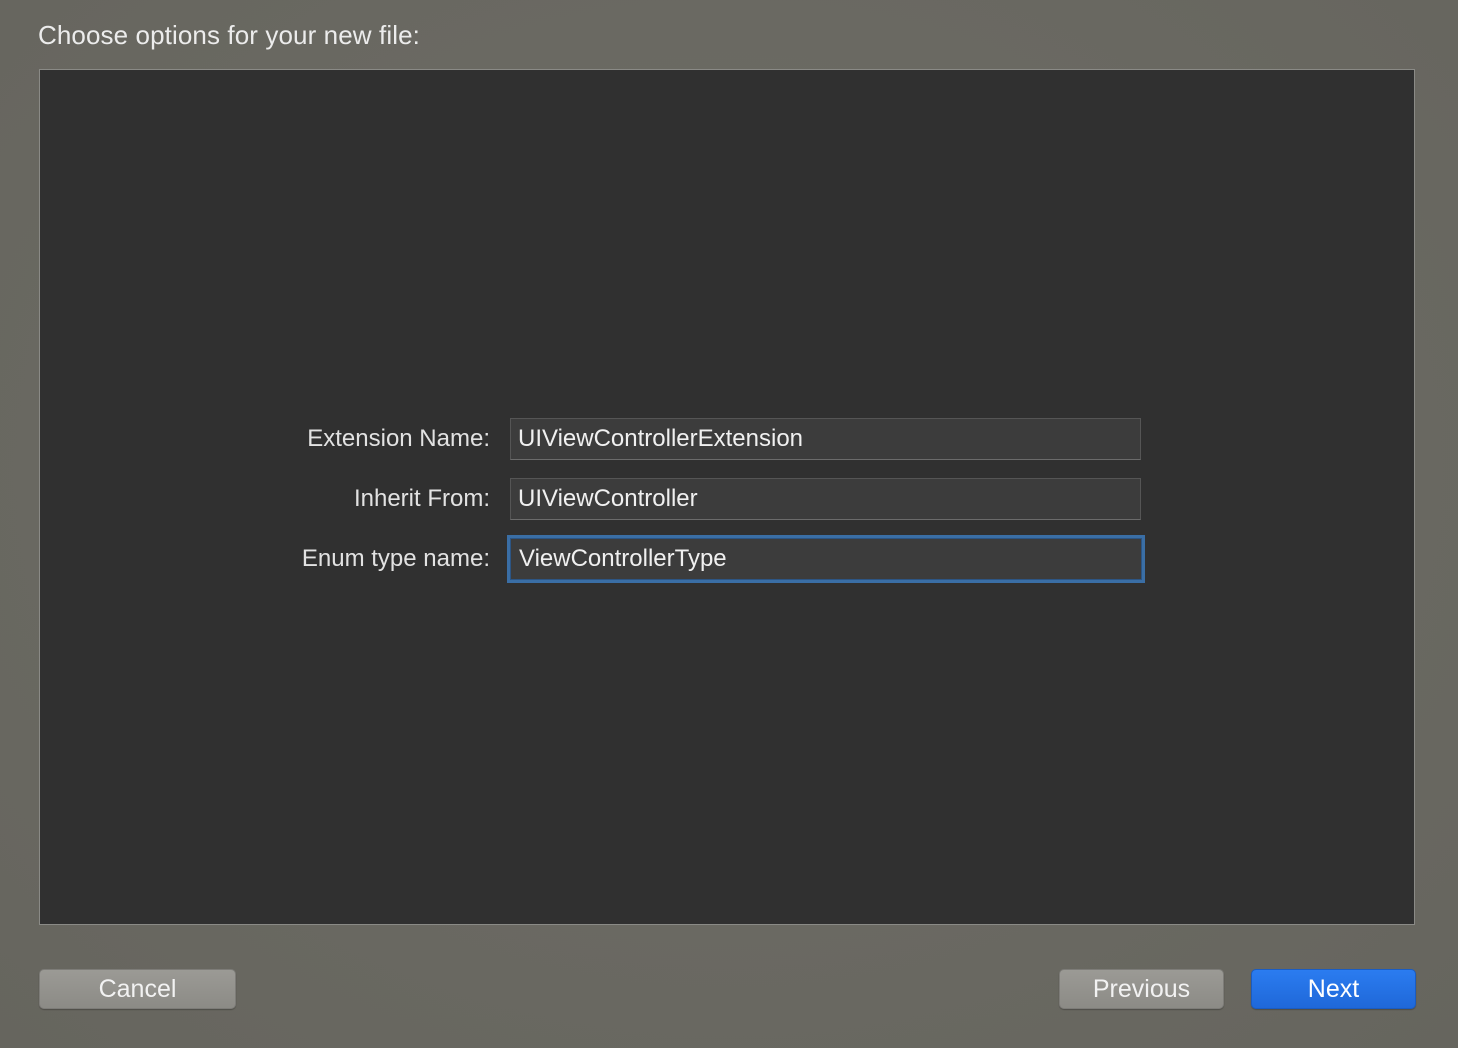 The height and width of the screenshot is (1048, 1458). What do you see at coordinates (421, 498) in the screenshot?
I see `inherit-from-label: Inherit From:` at bounding box center [421, 498].